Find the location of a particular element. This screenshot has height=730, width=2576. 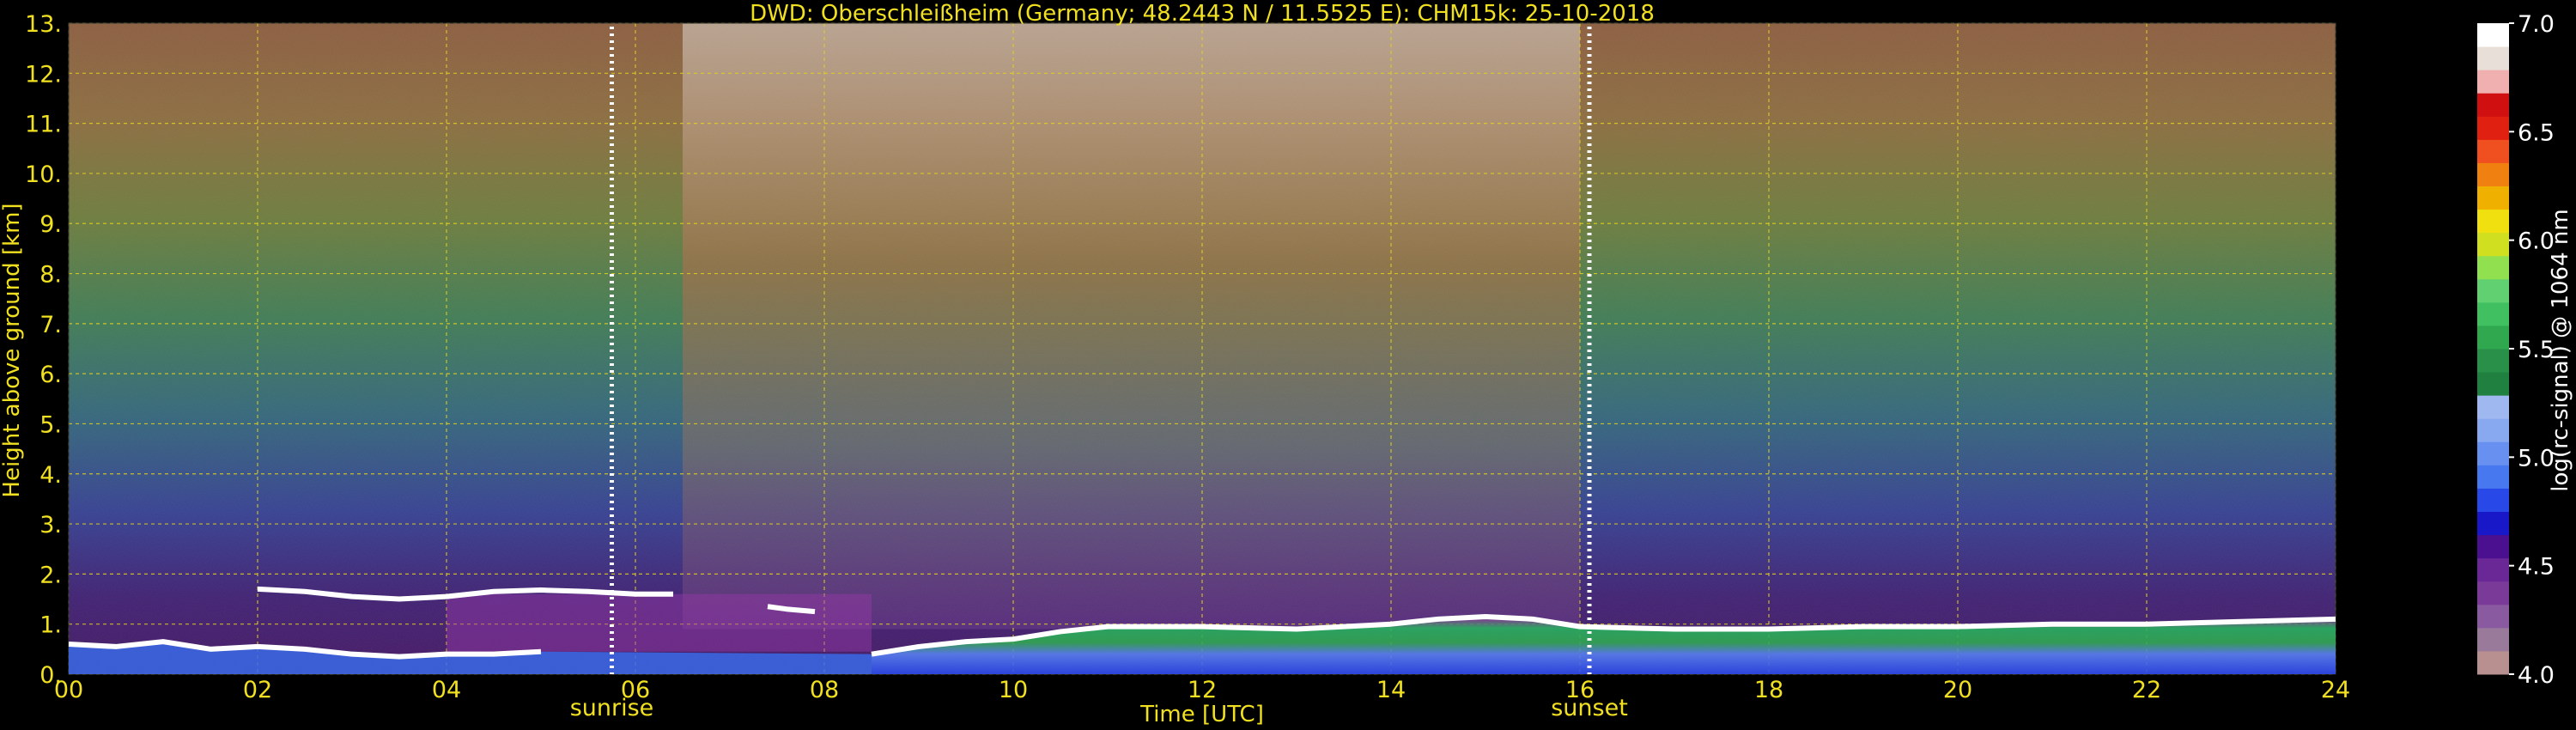

y-axis-label: Height above ground [km] is located at coordinates (13, 350).